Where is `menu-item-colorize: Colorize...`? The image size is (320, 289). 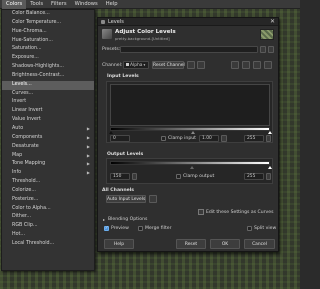 menu-item-colorize: Colorize... is located at coordinates (48, 191).